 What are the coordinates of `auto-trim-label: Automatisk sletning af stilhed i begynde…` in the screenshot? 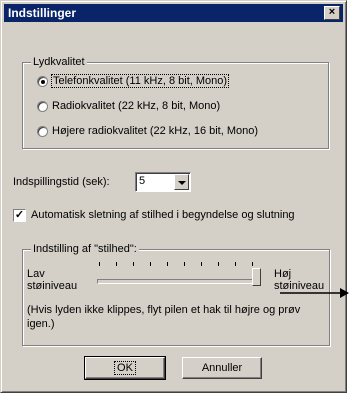 It's located at (163, 215).